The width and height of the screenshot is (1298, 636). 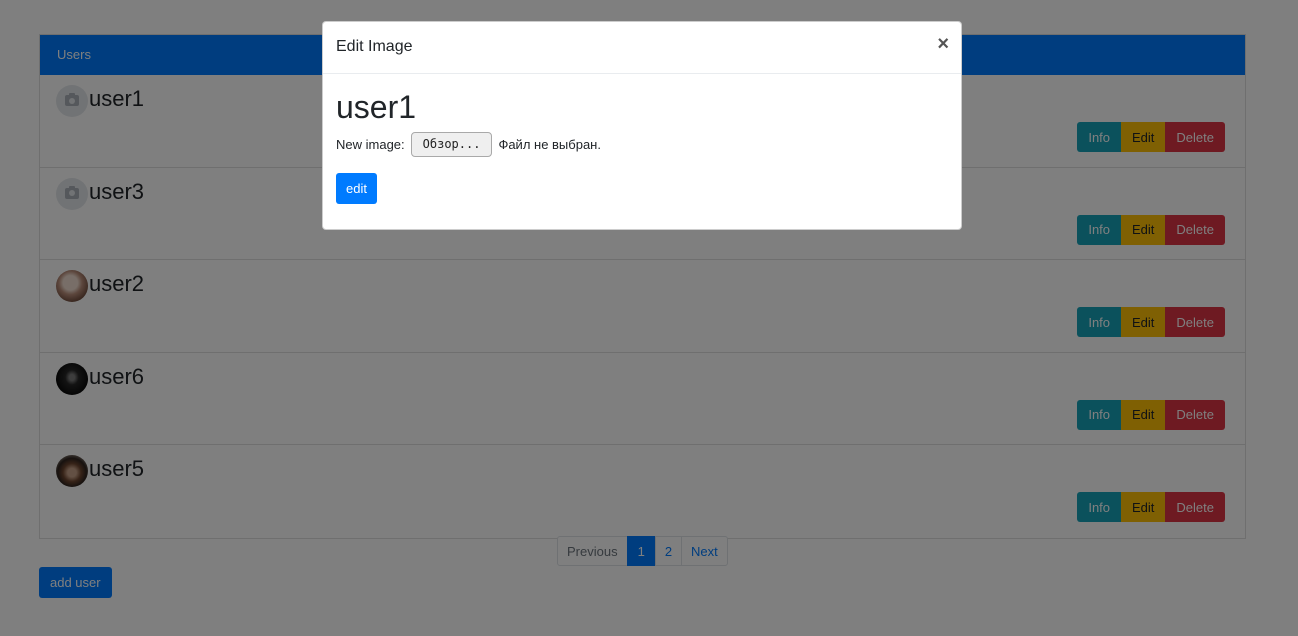 I want to click on close-icon: ×, so click(x=943, y=44).